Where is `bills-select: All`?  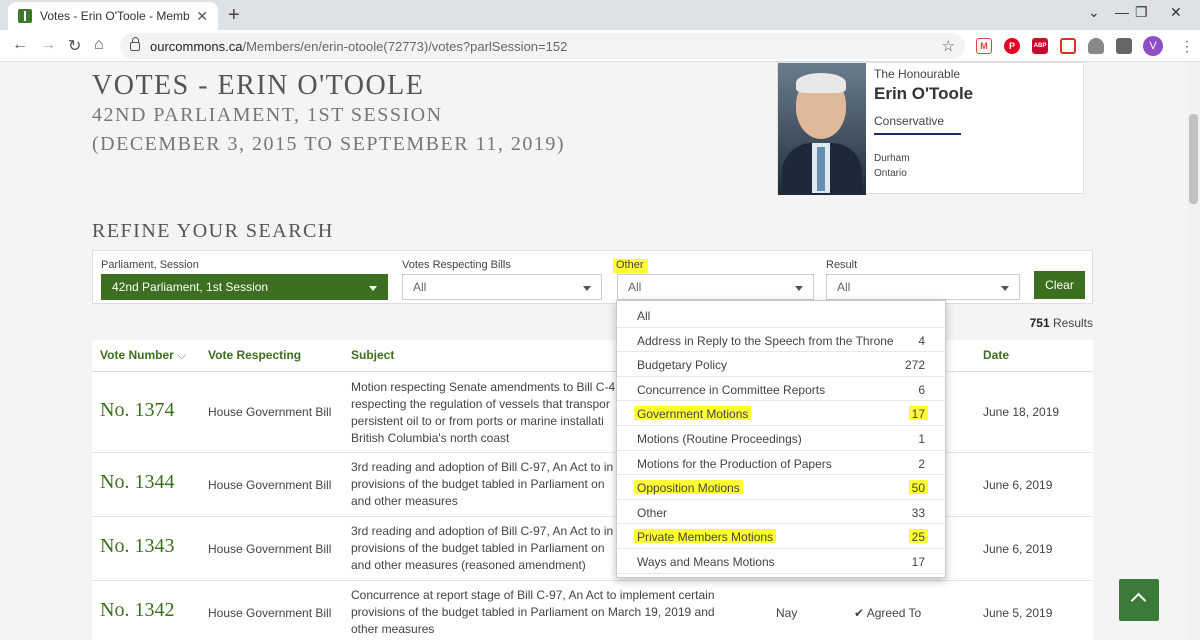
bills-select: All is located at coordinates (502, 287).